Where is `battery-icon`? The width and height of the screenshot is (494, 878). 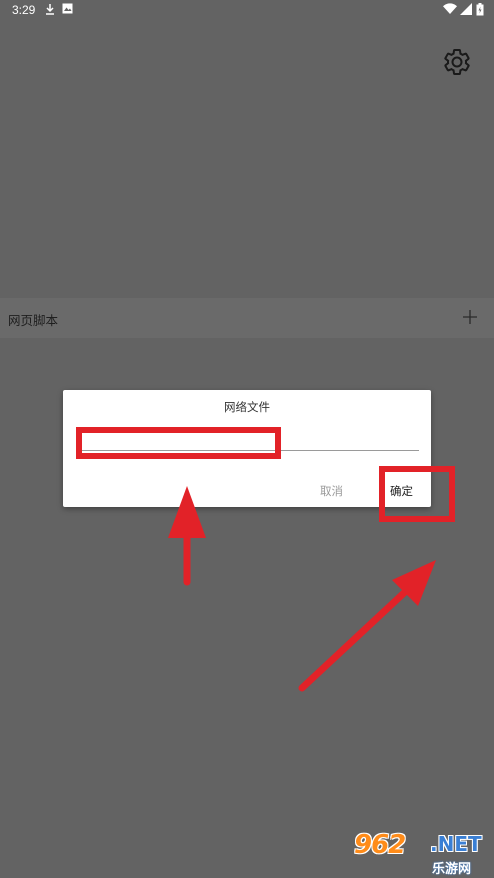
battery-icon is located at coordinates (480, 11).